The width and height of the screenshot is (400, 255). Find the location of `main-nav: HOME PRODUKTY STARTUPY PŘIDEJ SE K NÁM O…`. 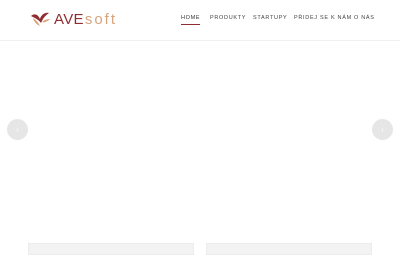

main-nav: HOME PRODUKTY STARTUPY PŘIDEJ SE K NÁM O… is located at coordinates (277, 21).